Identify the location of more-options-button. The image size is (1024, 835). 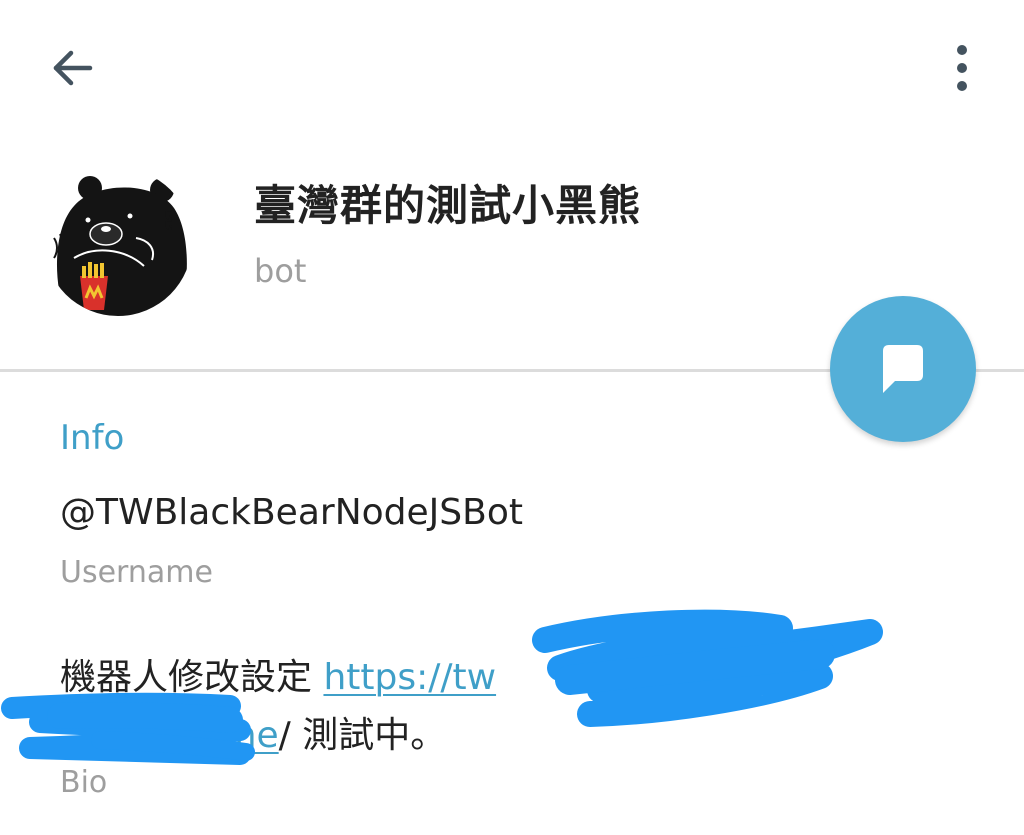
(962, 68).